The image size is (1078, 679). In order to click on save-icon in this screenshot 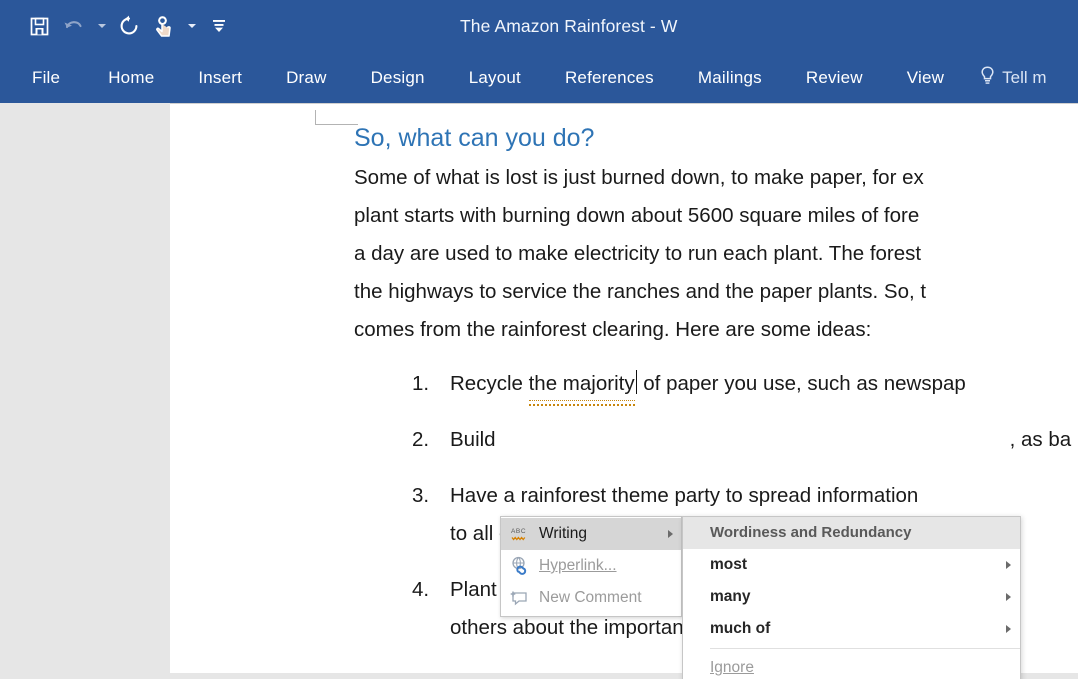, I will do `click(39, 26)`.